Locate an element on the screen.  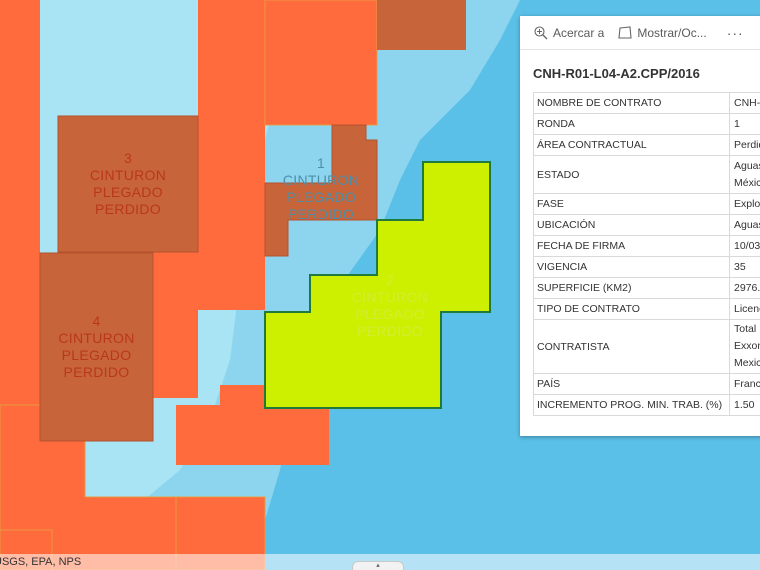
attribute-key: VIGENCIA is located at coordinates (631, 267).